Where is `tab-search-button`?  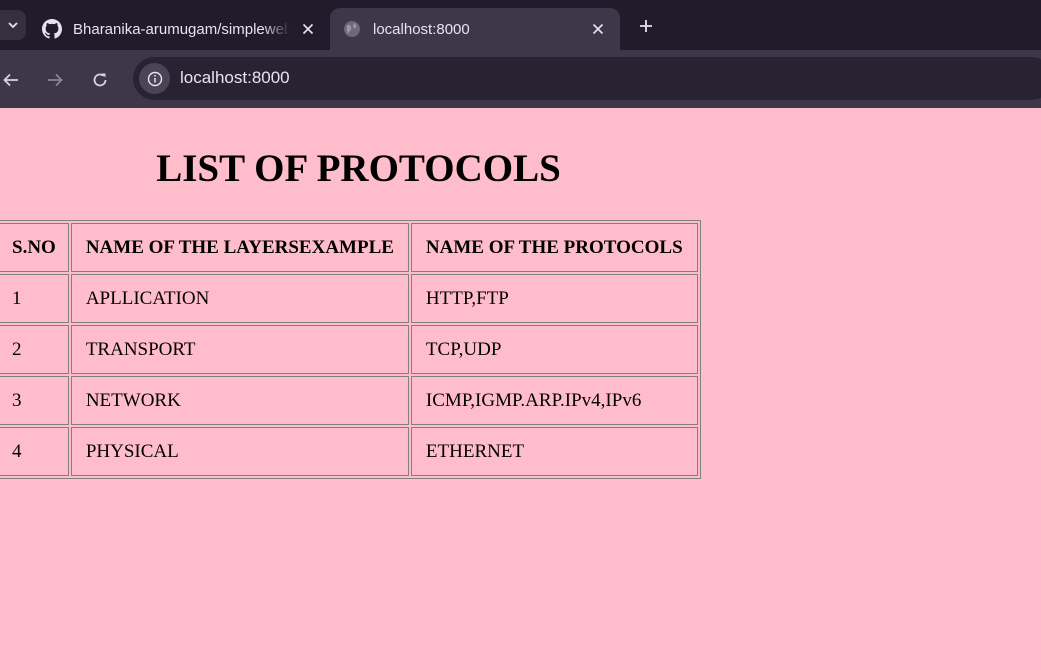
tab-search-button is located at coordinates (13, 25).